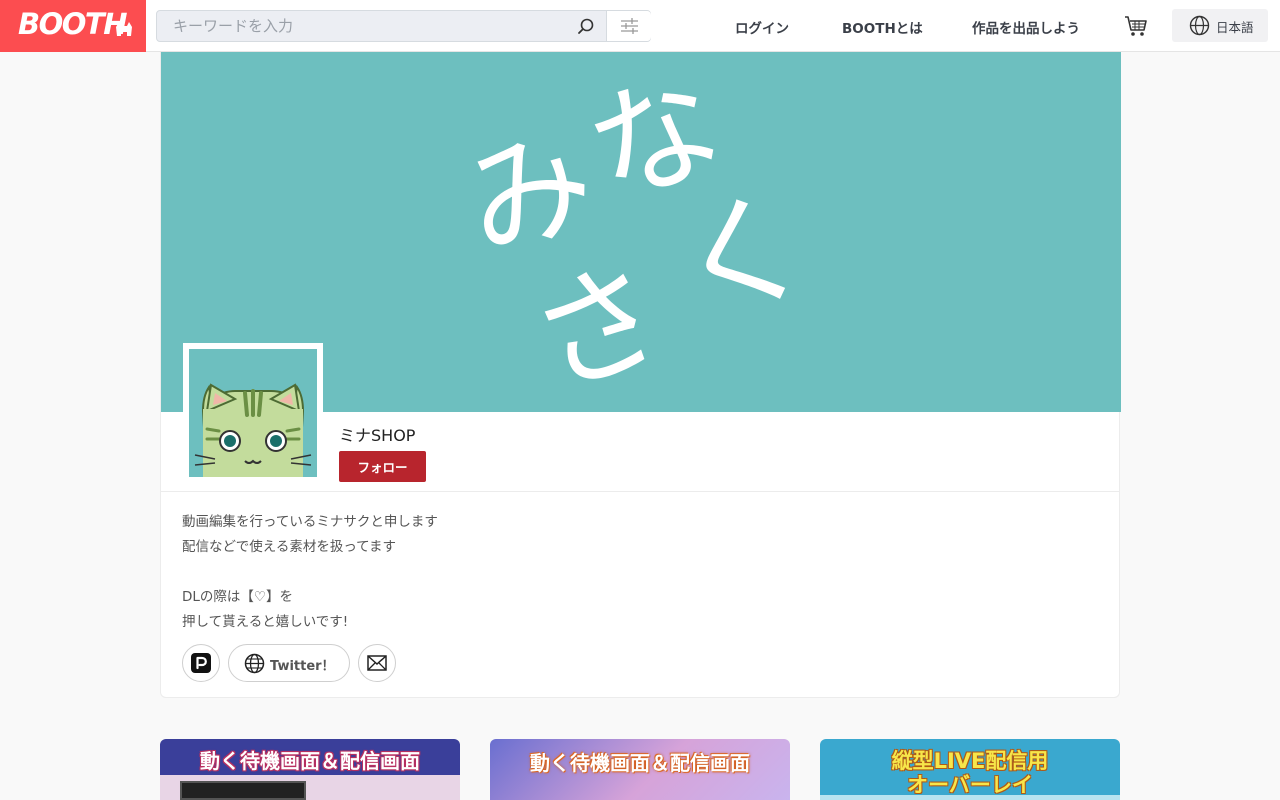 This screenshot has width=1280, height=800. Describe the element at coordinates (640, 491) in the screenshot. I see `divider` at that location.